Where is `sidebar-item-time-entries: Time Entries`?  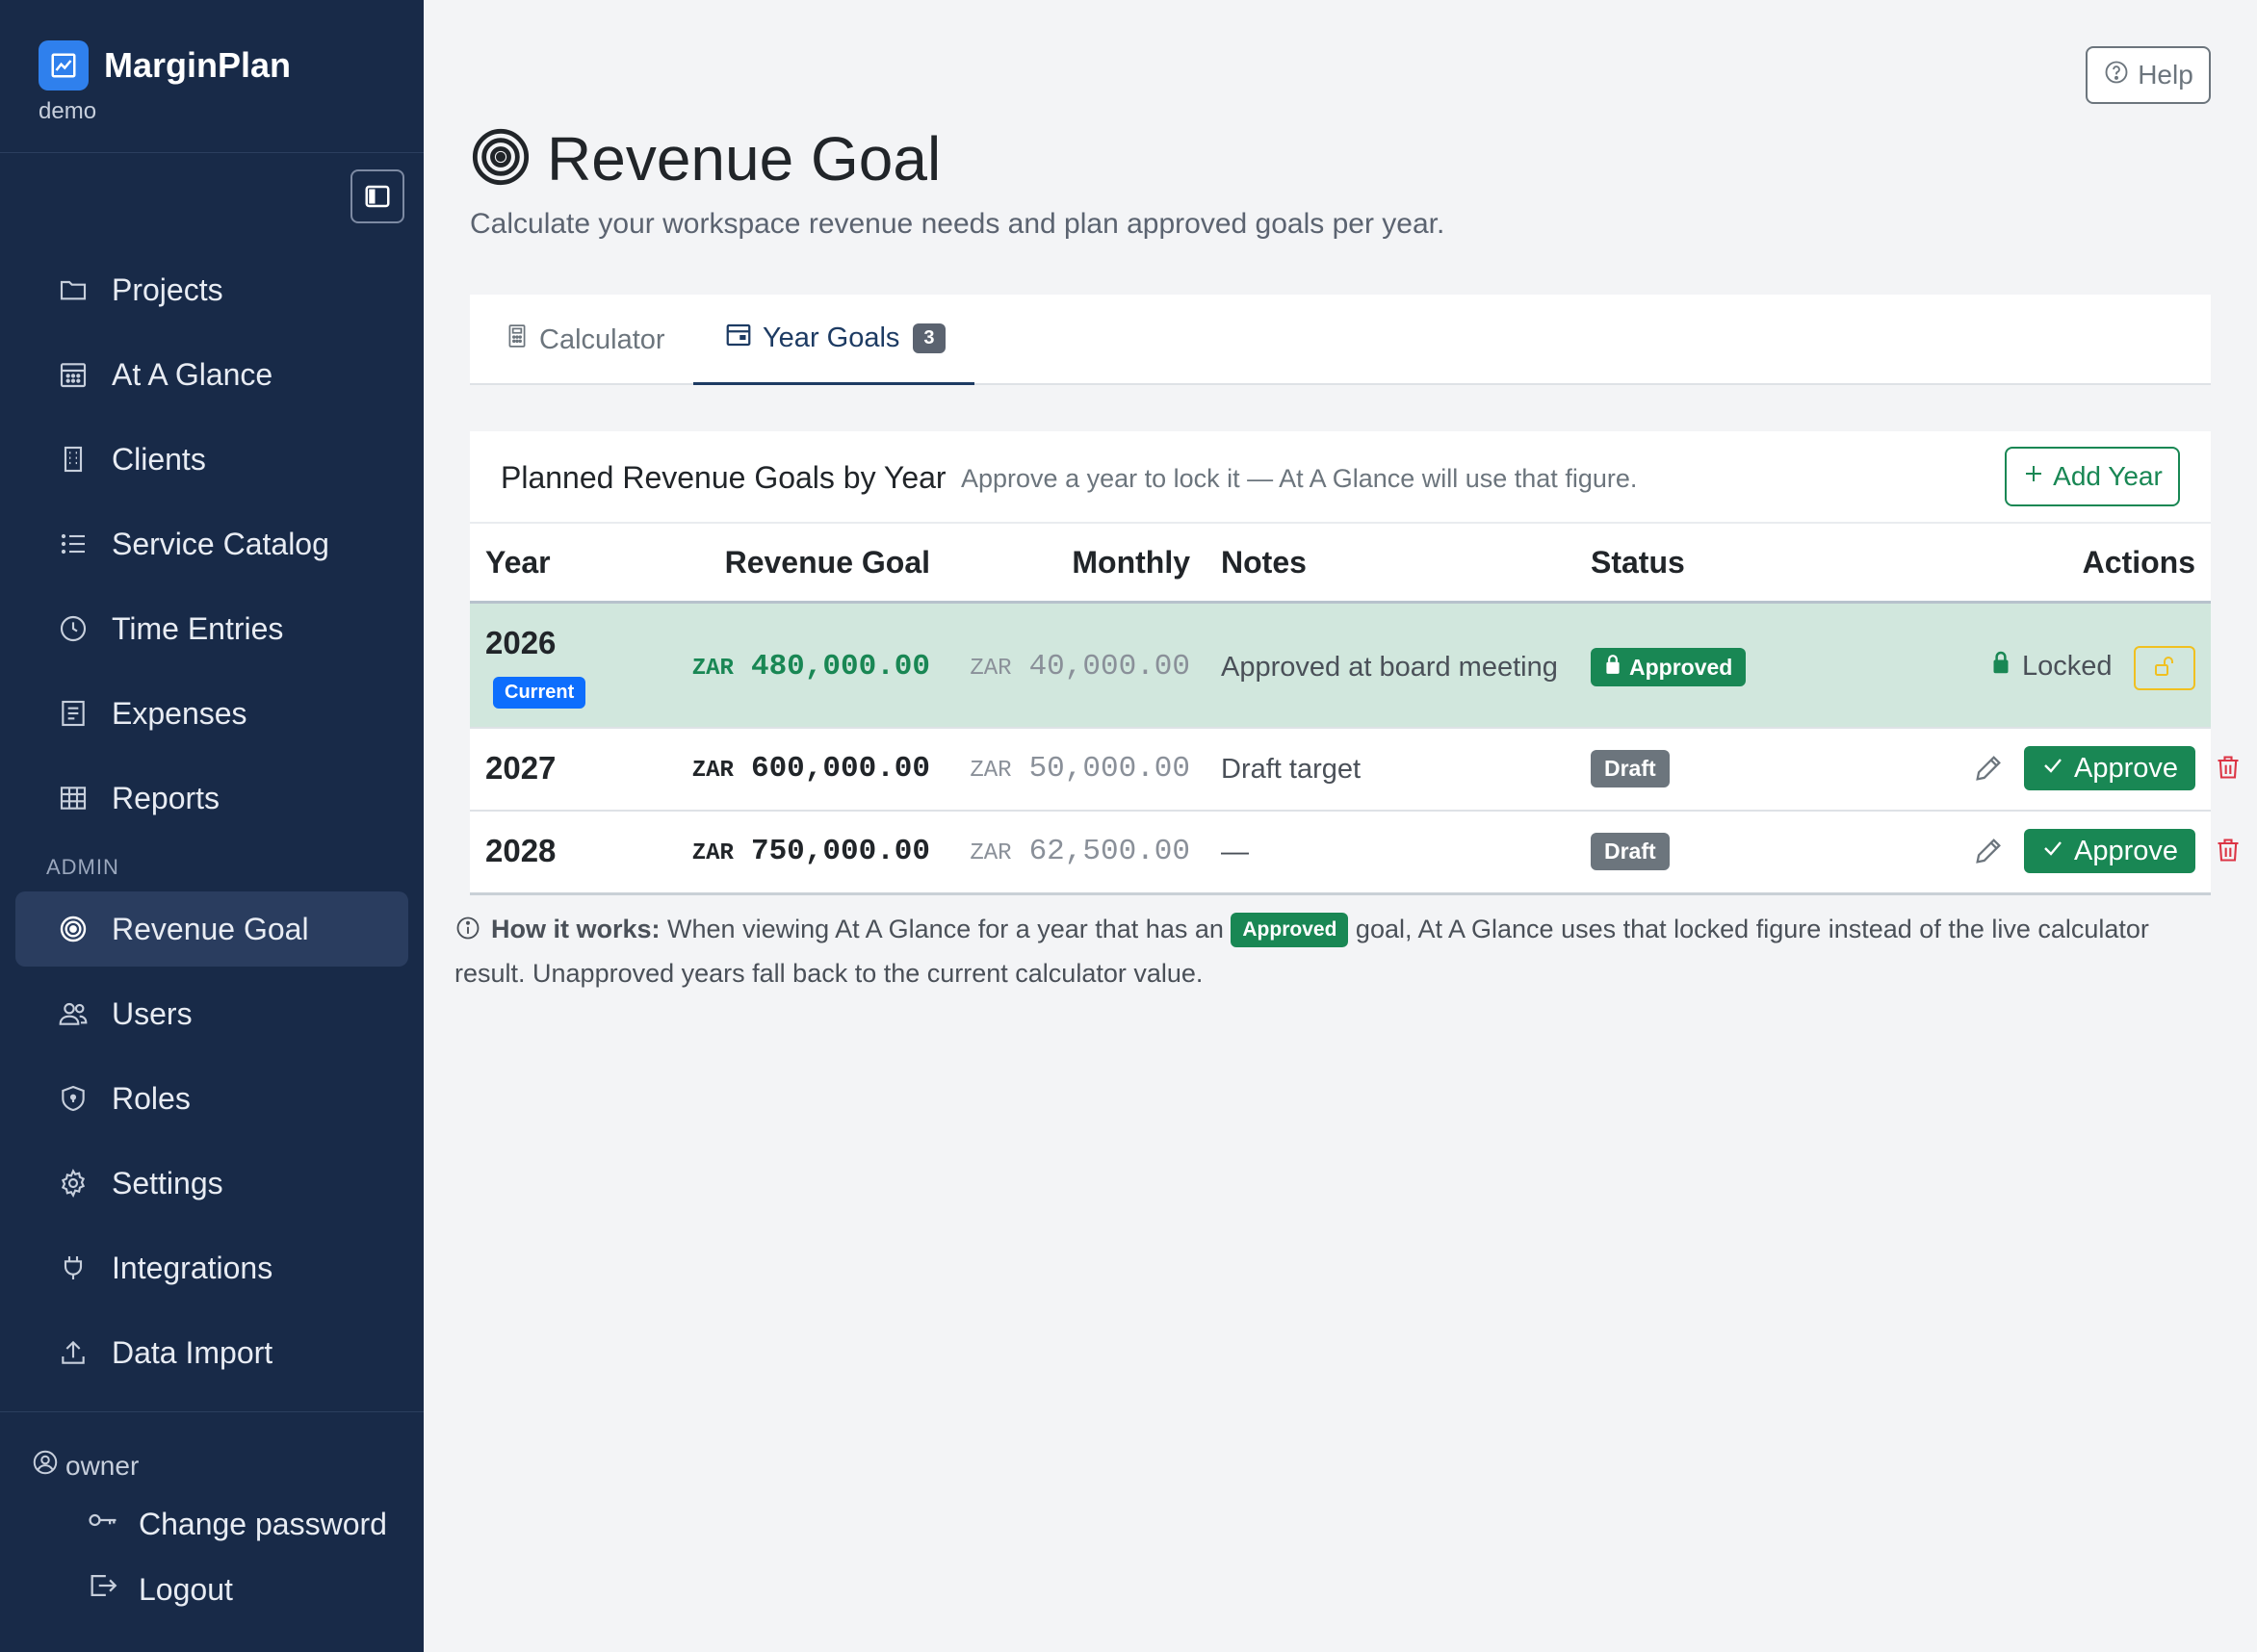 sidebar-item-time-entries: Time Entries is located at coordinates (211, 628).